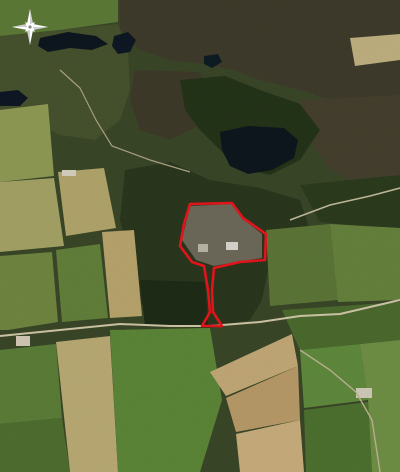  I want to click on compass-rose-icon, so click(30, 27).